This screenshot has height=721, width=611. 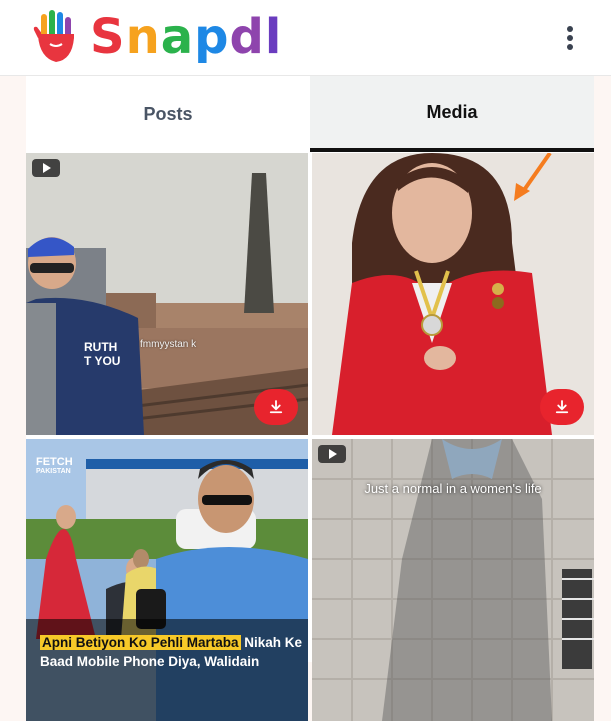 I want to click on logo-wordmark: Snapdl, so click(x=186, y=37).